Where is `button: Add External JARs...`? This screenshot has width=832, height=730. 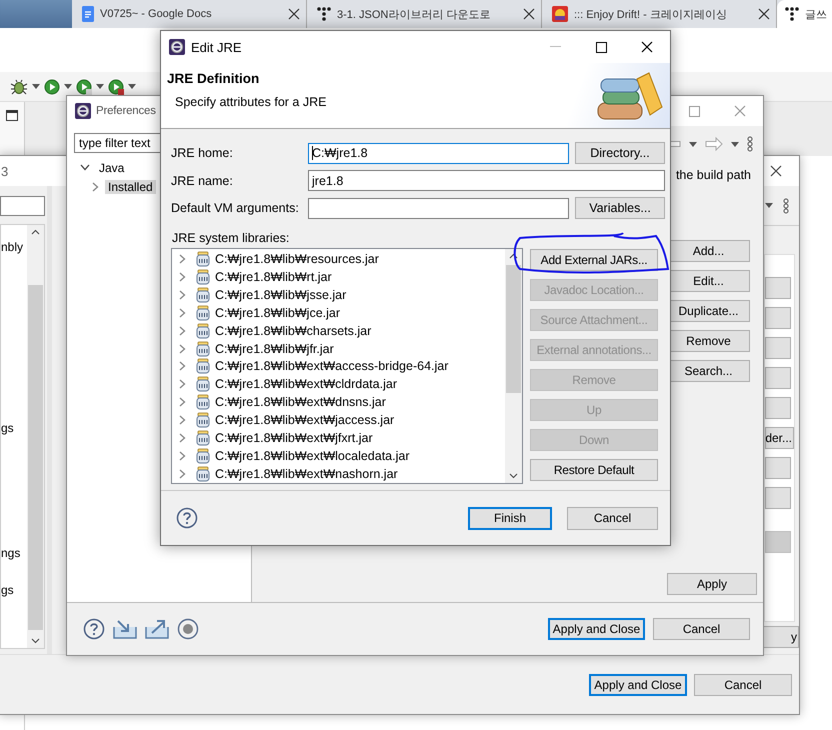
button: Add External JARs... is located at coordinates (594, 260).